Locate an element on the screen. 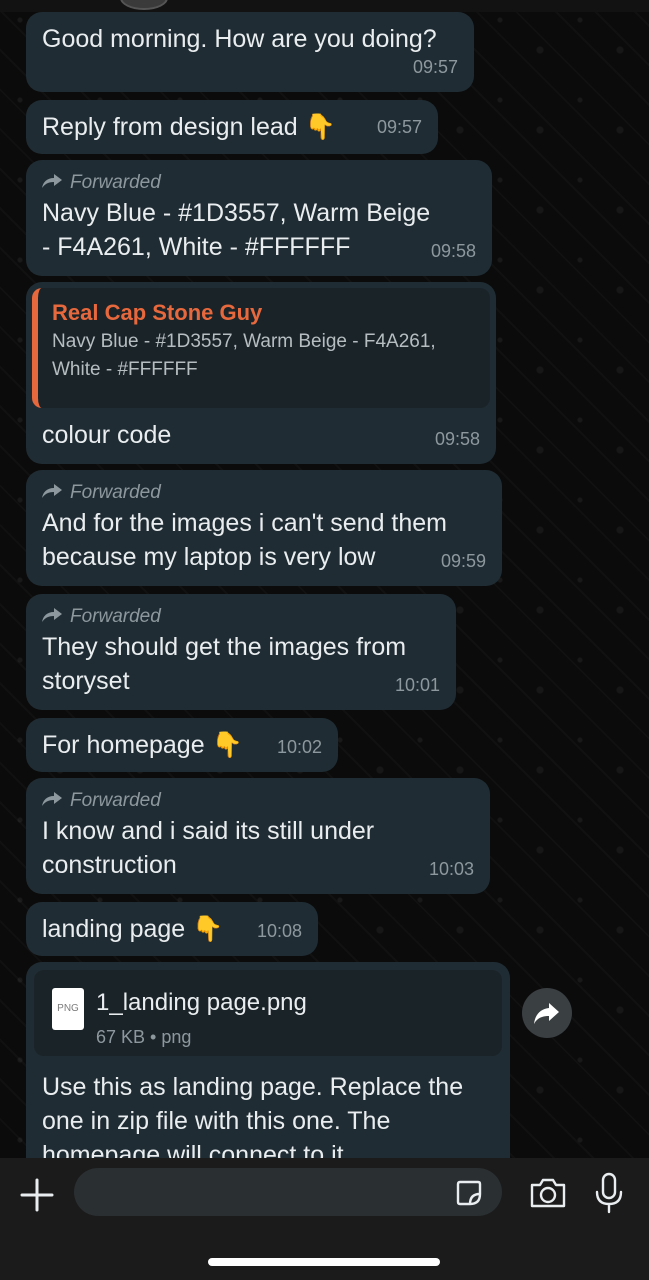 This screenshot has width=649, height=1280. quote-author: Real Cap Stone Guy is located at coordinates (157, 312).